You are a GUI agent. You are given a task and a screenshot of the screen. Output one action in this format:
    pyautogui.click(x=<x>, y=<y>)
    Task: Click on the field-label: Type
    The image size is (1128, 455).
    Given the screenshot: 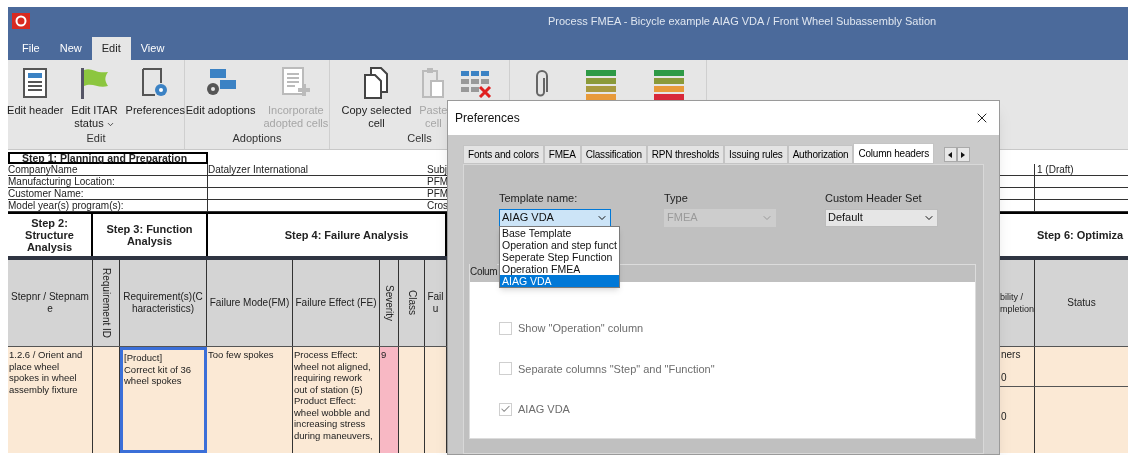 What is the action you would take?
    pyautogui.click(x=676, y=198)
    